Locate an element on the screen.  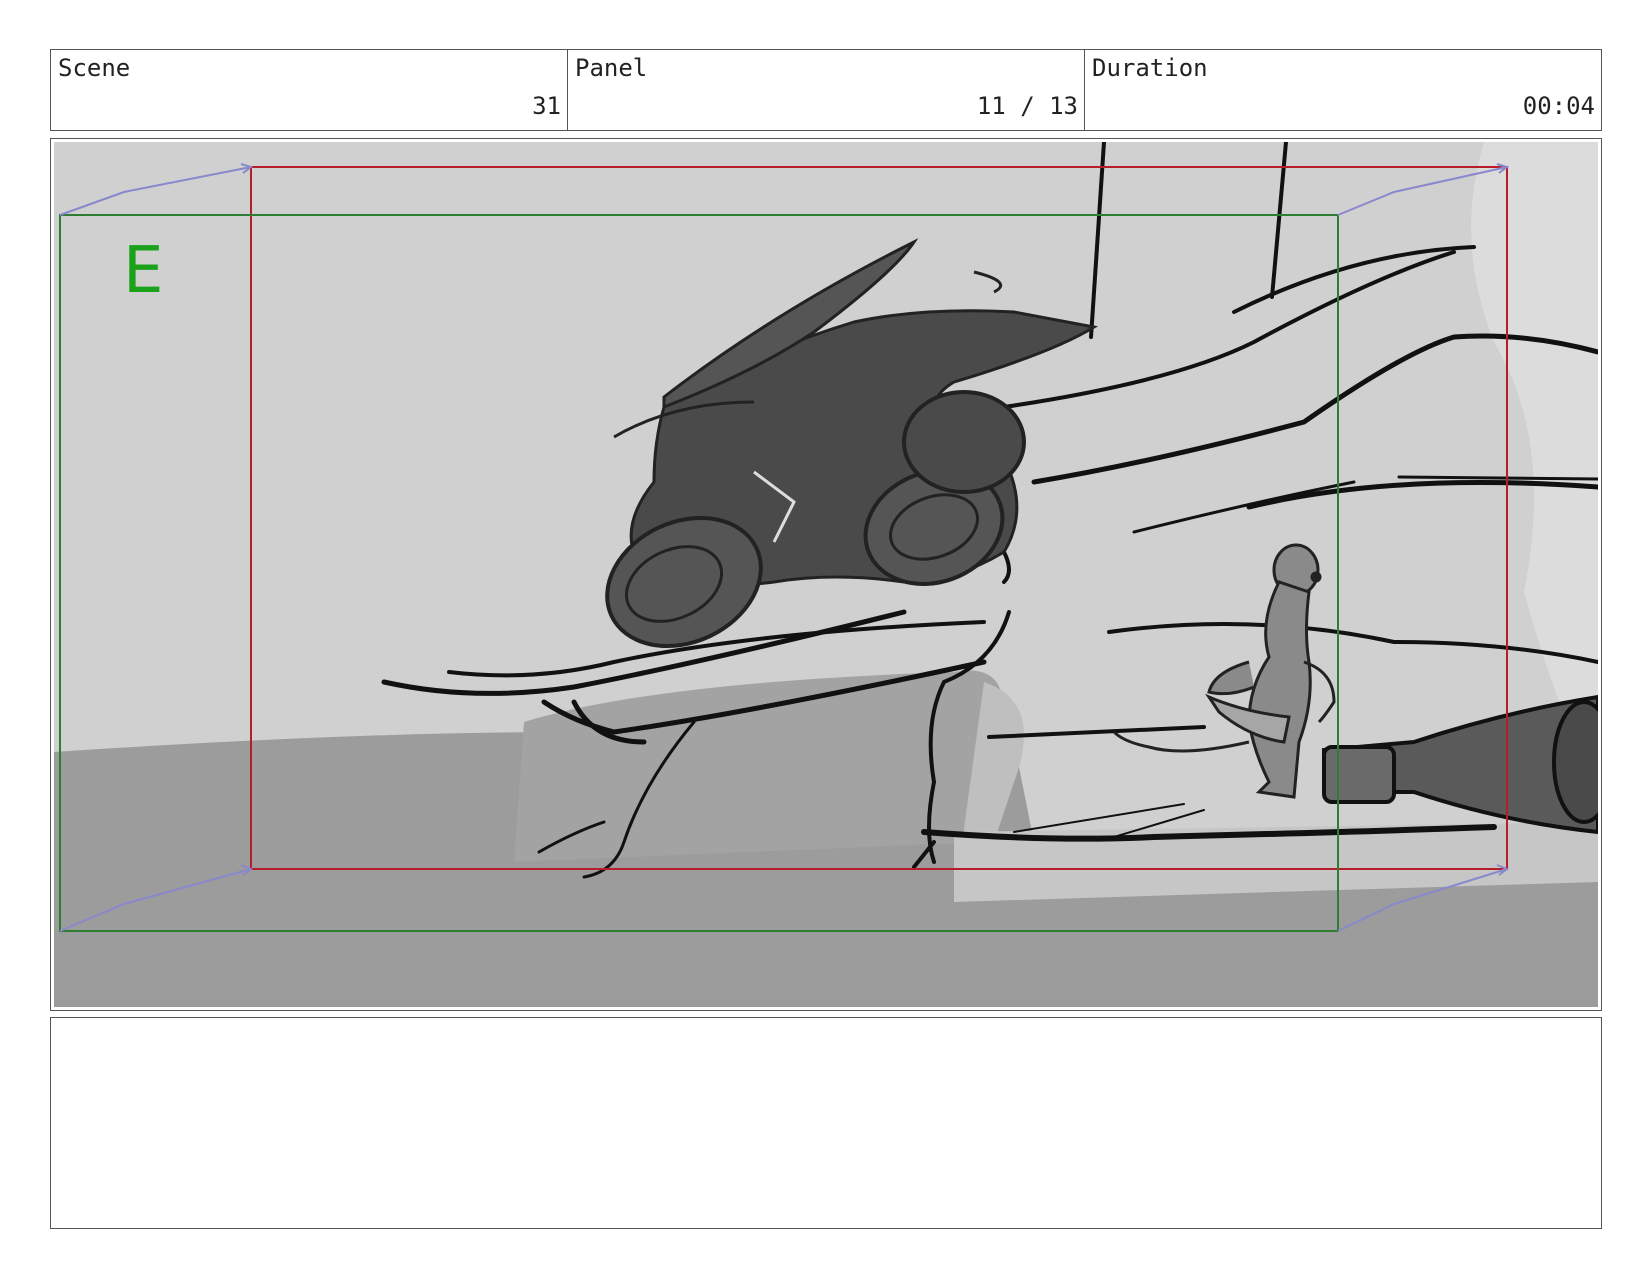
scene-cell: Scene 31 is located at coordinates (309, 90).